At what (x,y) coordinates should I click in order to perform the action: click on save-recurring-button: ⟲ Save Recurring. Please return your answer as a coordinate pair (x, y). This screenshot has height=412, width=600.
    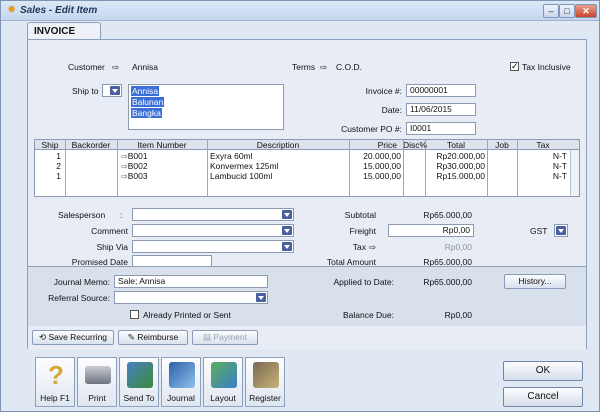
    Looking at the image, I should click on (73, 337).